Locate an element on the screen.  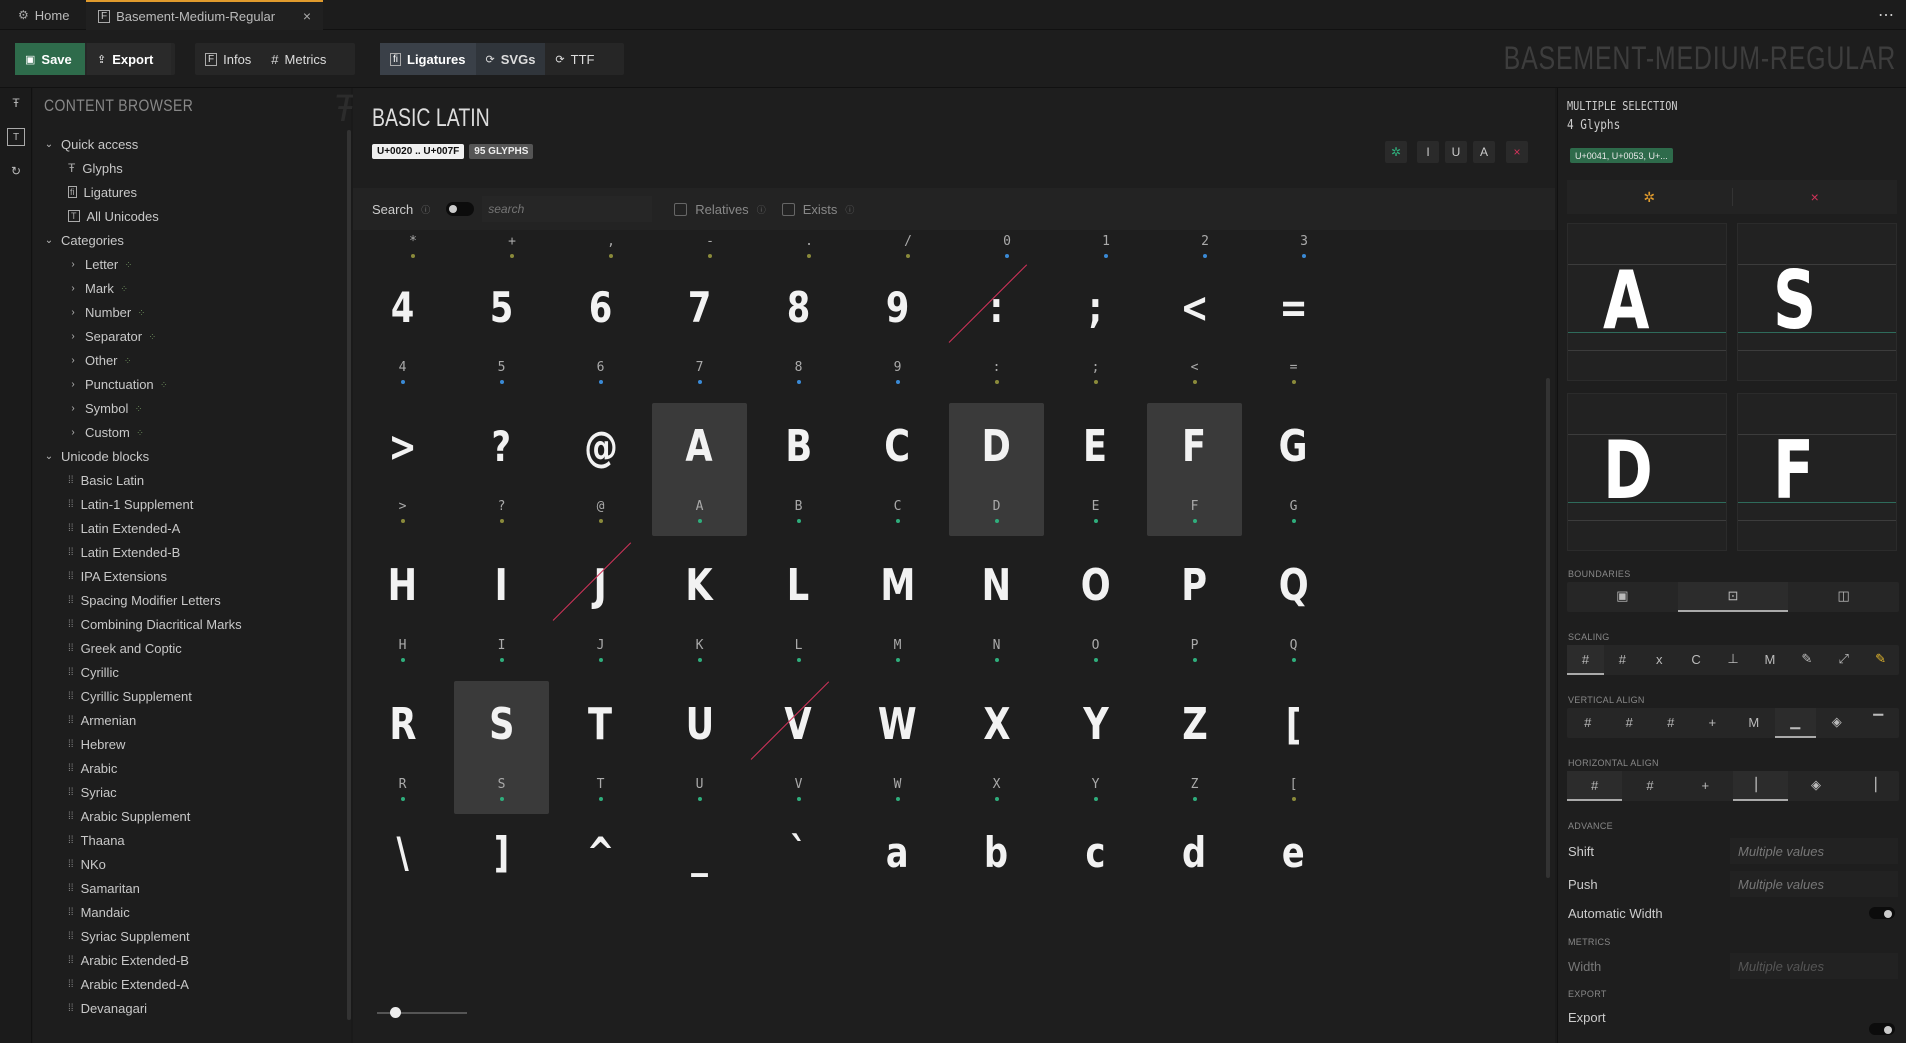
glyph-cell: 66 is located at coordinates (600, 330).